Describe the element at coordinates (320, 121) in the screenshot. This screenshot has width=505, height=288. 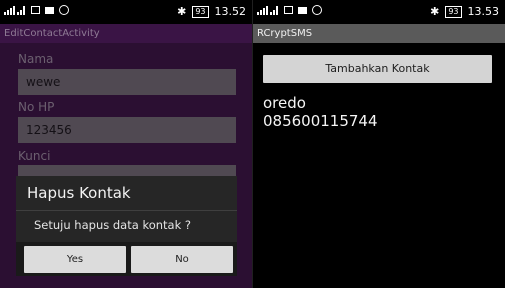
I see `contact-phone: 085600115744` at that location.